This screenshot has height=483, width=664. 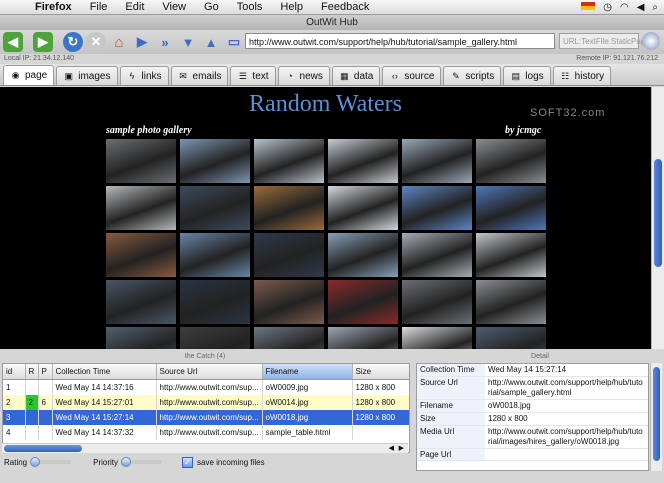 What do you see at coordinates (142, 42) in the screenshot?
I see `next-page-icon: ▶` at bounding box center [142, 42].